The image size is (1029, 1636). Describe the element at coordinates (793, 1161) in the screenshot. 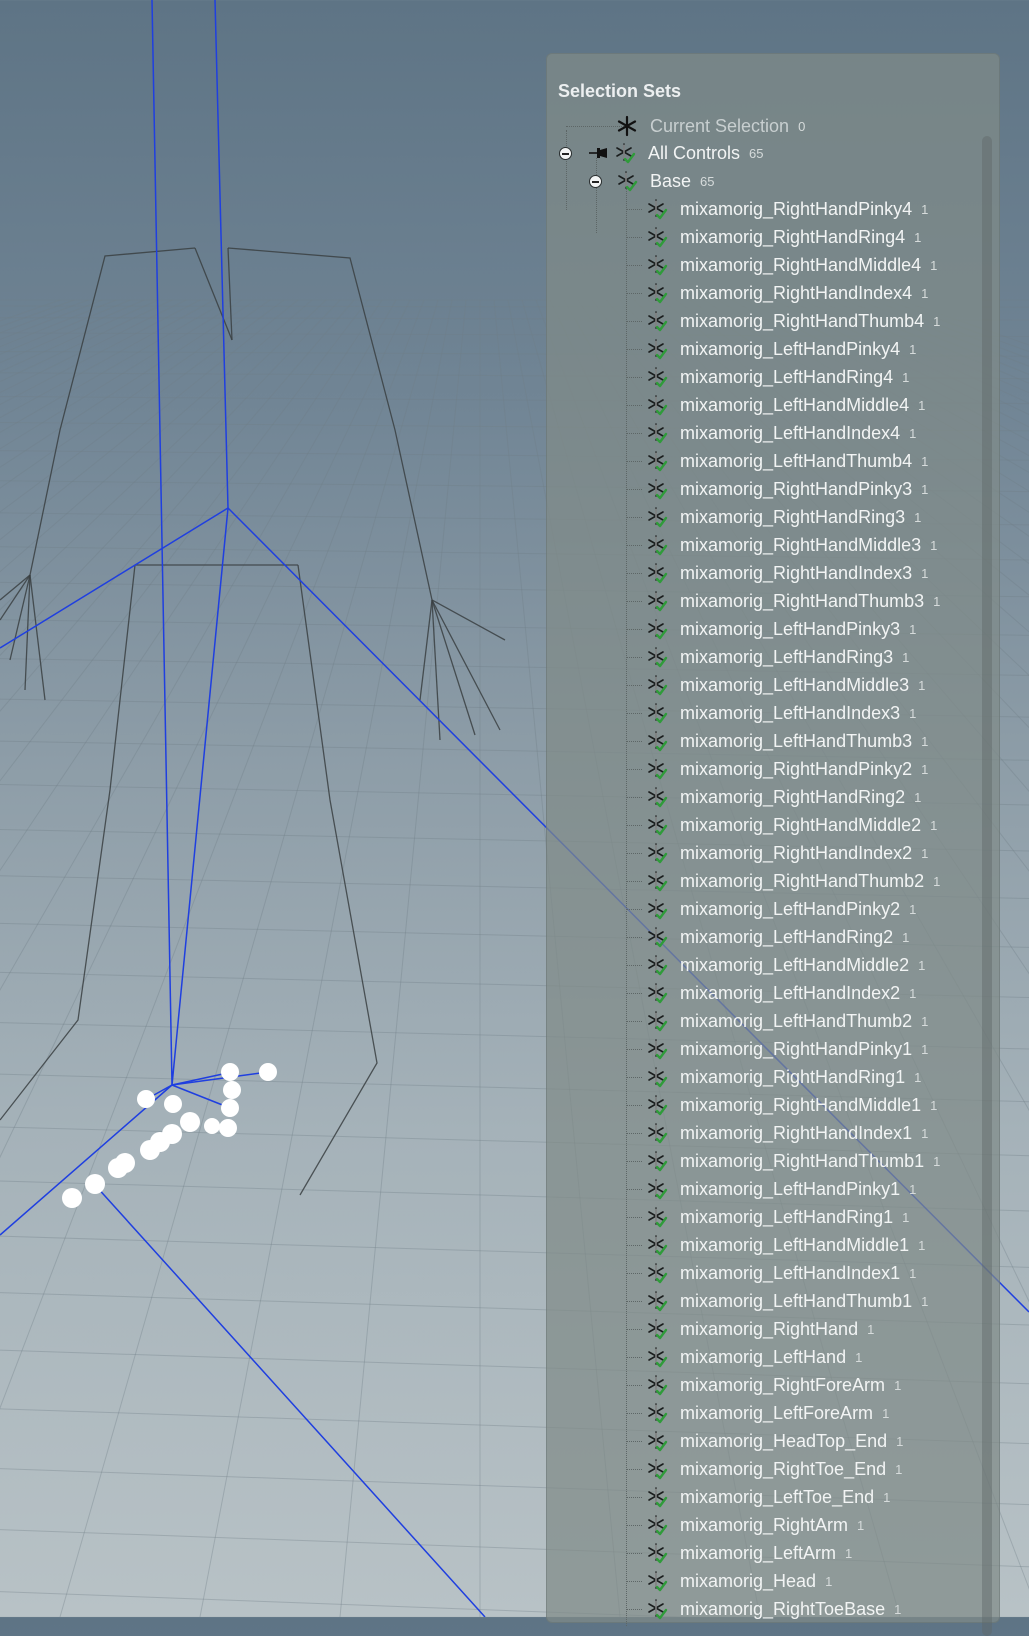

I see `selection-set-item: mixamorig_RightHandThumb1 1` at that location.